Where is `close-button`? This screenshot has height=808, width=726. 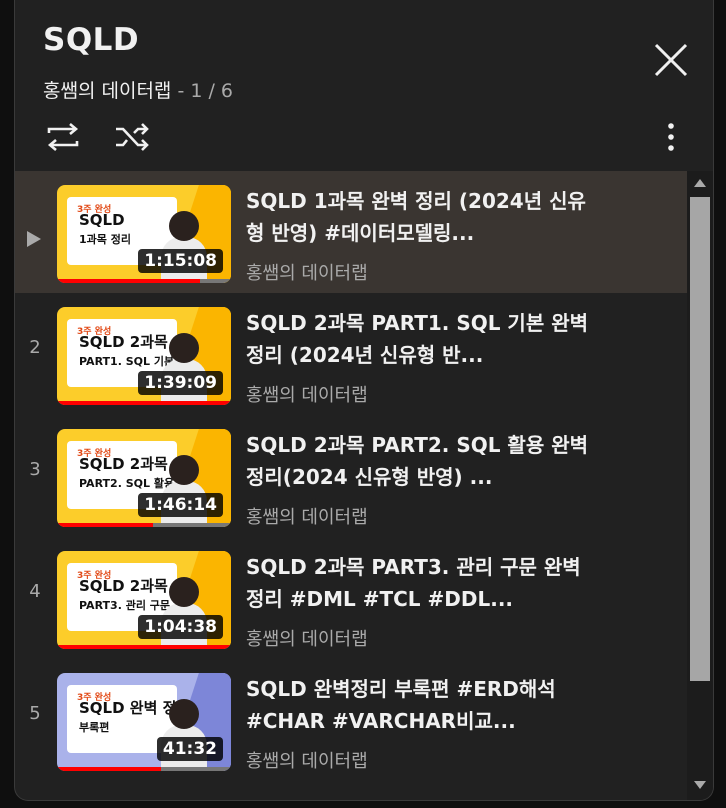 close-button is located at coordinates (671, 60).